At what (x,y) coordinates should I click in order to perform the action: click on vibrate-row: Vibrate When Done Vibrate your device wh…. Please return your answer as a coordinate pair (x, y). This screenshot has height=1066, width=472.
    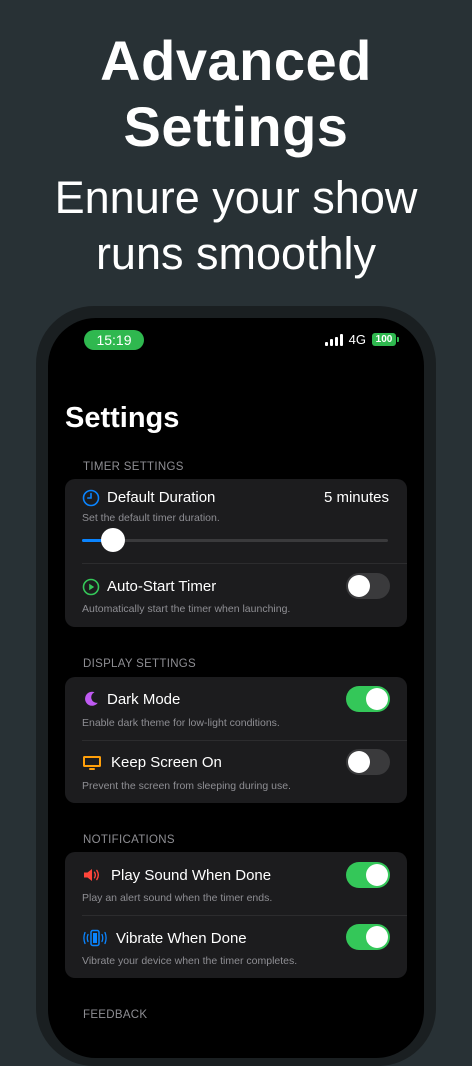
    Looking at the image, I should click on (236, 946).